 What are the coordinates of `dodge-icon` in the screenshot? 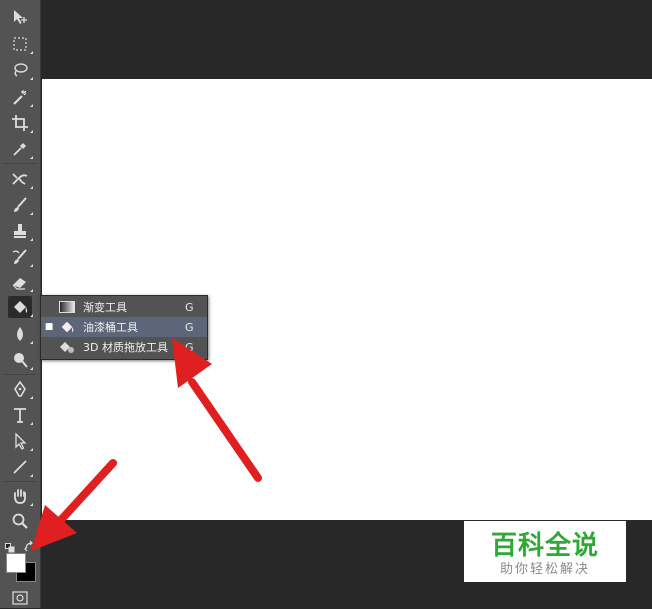 It's located at (21, 360).